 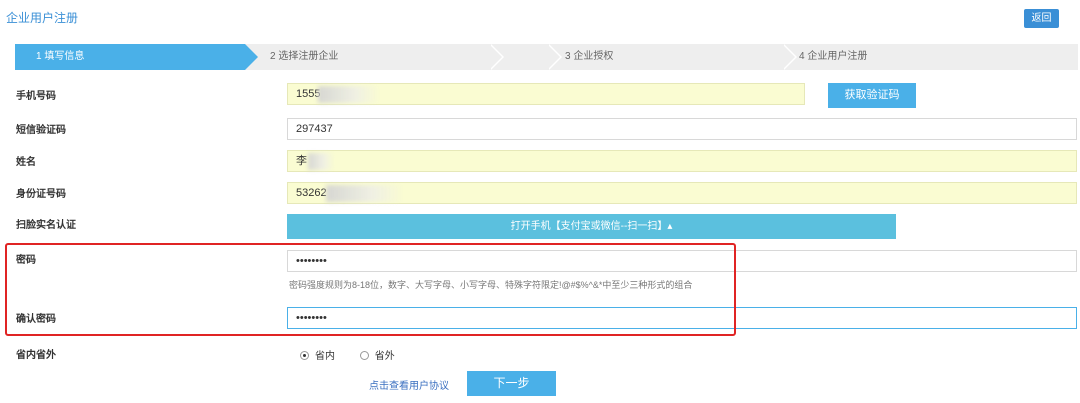 I want to click on name-label: 姓名, so click(x=26, y=162).